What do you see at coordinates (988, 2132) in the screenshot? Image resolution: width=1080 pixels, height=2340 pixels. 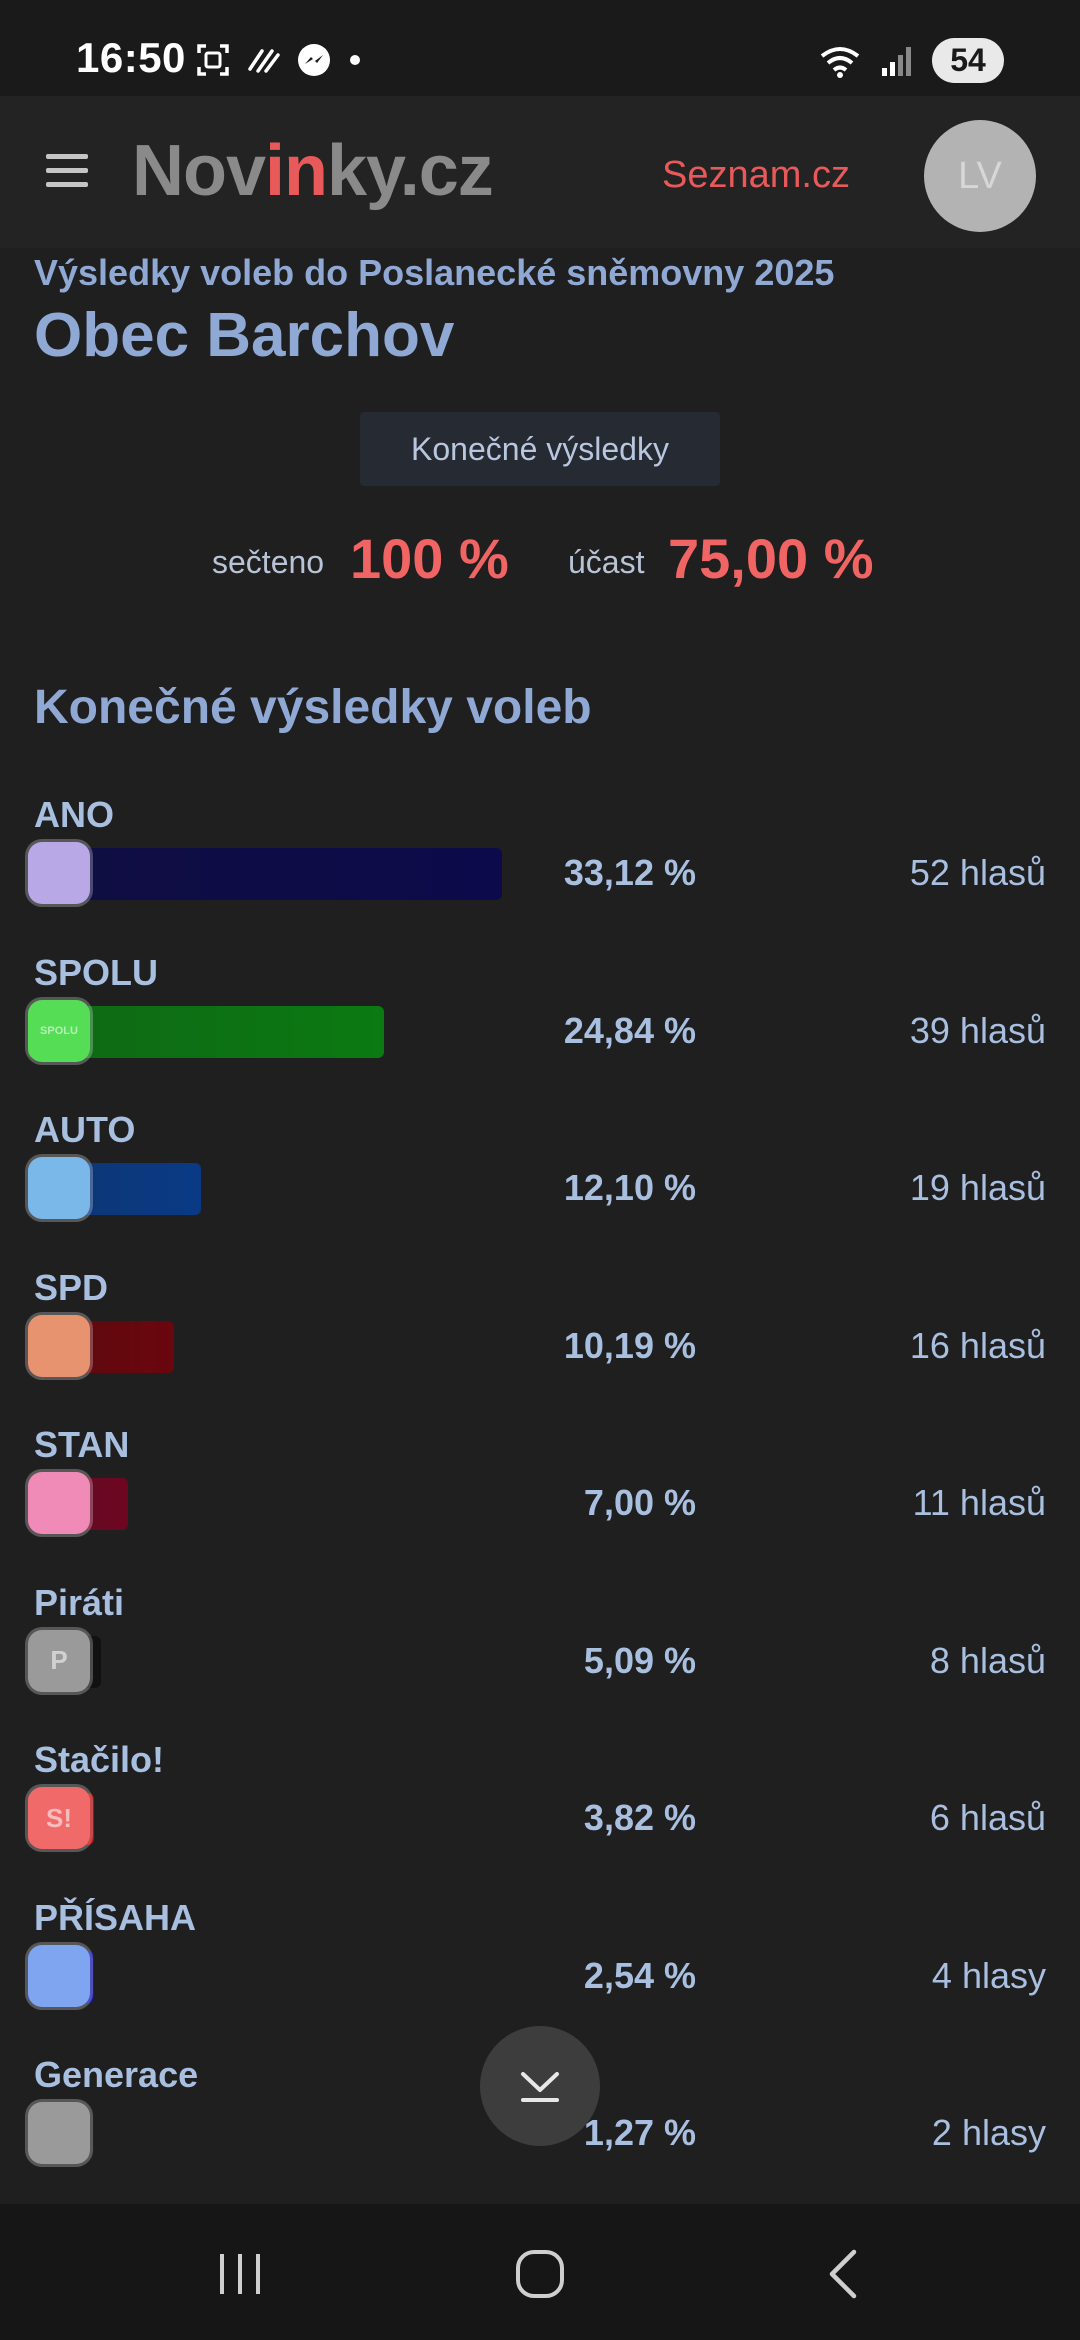 I see `party-votes: 2 hlasy` at bounding box center [988, 2132].